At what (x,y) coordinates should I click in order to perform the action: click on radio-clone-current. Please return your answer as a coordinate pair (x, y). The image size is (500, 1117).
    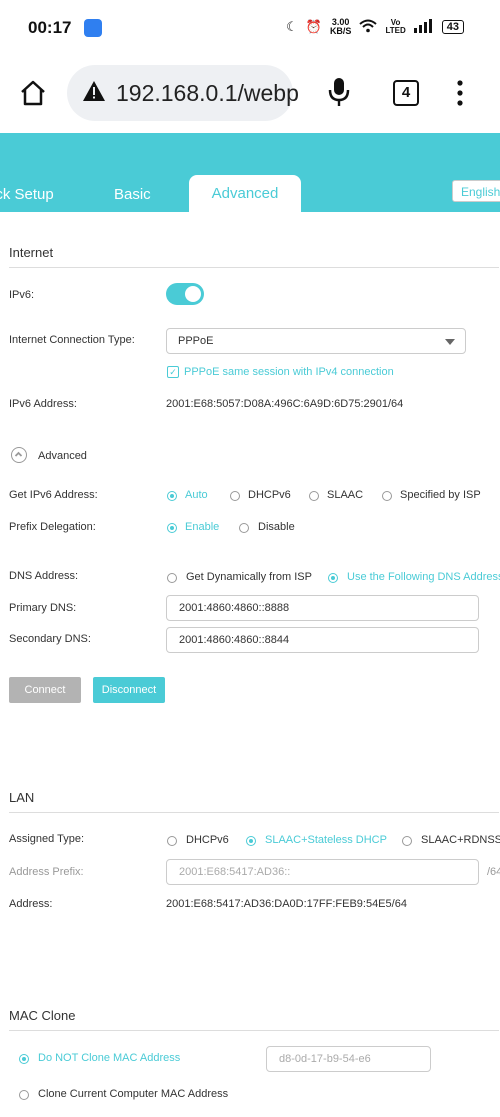
    Looking at the image, I should click on (24, 1095).